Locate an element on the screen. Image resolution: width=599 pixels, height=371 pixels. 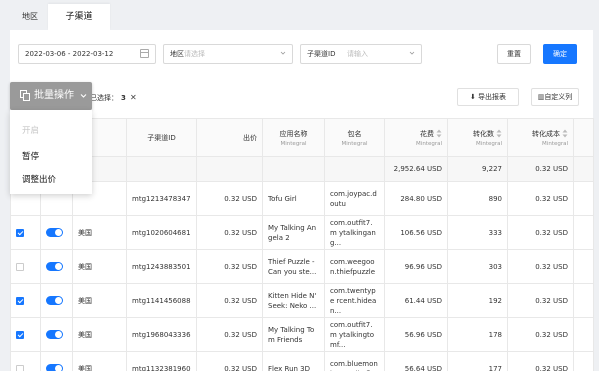
row-app-name: My Talking An gela 2 is located at coordinates (293, 232).